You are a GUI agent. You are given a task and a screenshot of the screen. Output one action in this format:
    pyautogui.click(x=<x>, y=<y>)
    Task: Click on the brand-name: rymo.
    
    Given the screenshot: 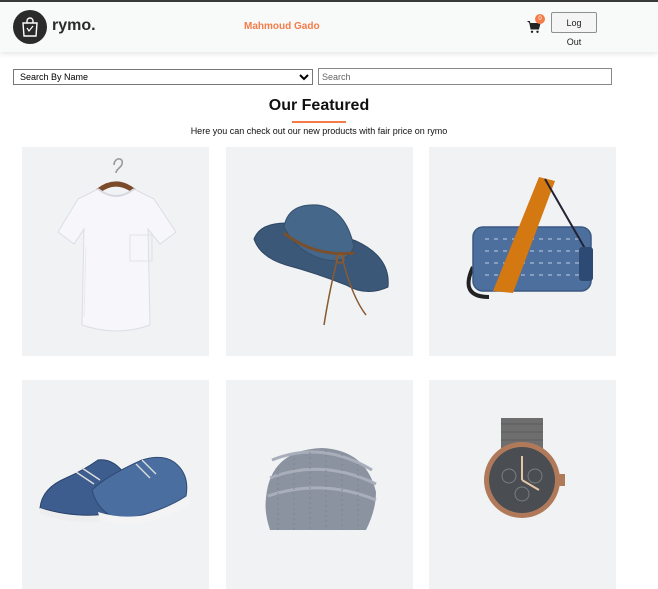 What is the action you would take?
    pyautogui.click(x=74, y=26)
    